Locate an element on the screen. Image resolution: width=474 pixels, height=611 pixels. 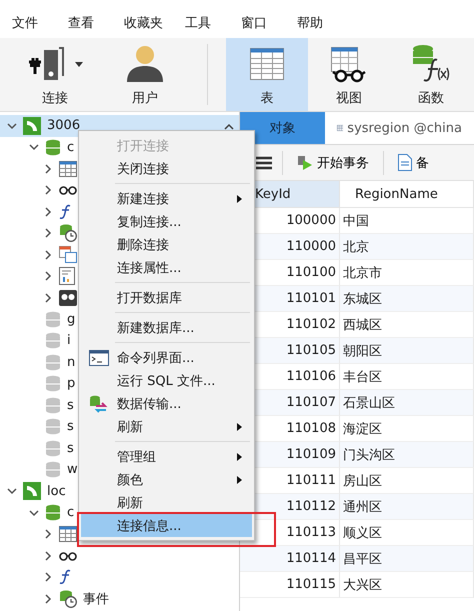
toolbar-button: 用户 is located at coordinates (145, 74).